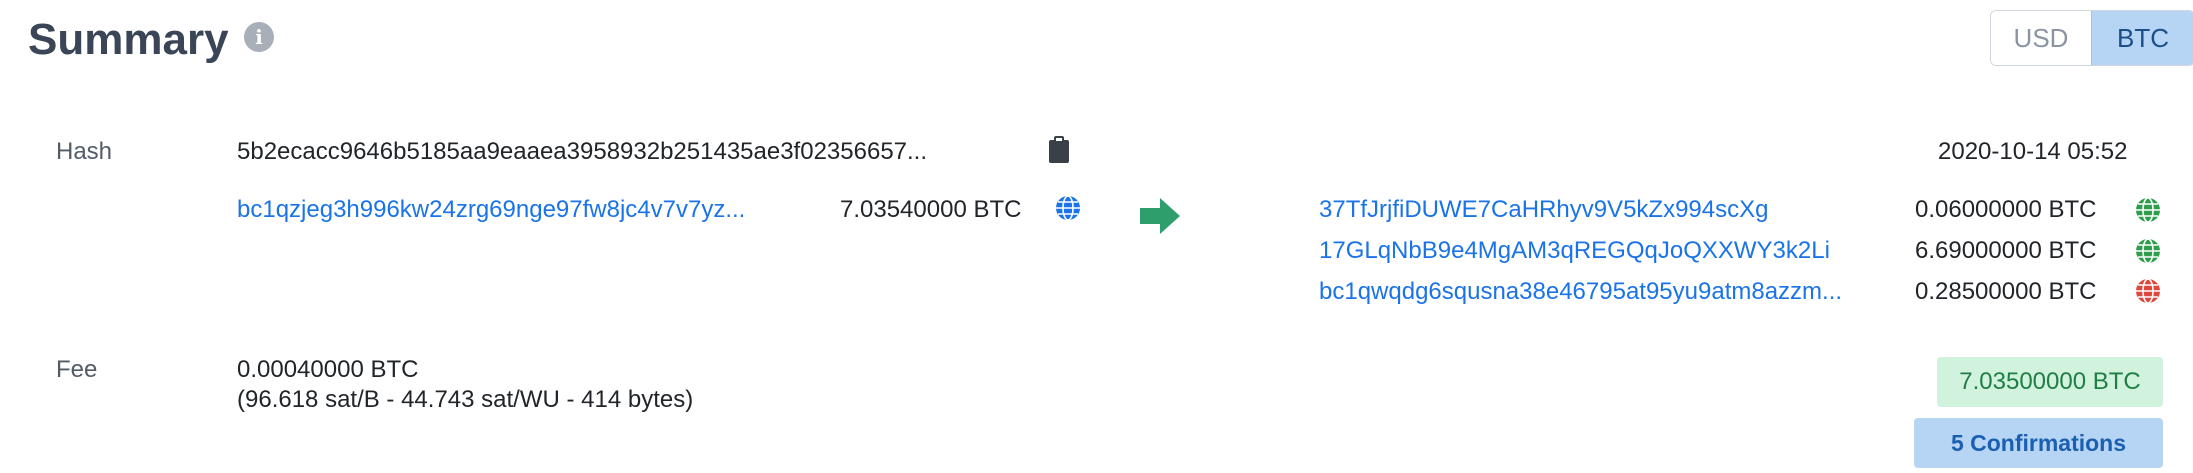 This screenshot has height=473, width=2193. What do you see at coordinates (128, 39) in the screenshot?
I see `page-title: Summary` at bounding box center [128, 39].